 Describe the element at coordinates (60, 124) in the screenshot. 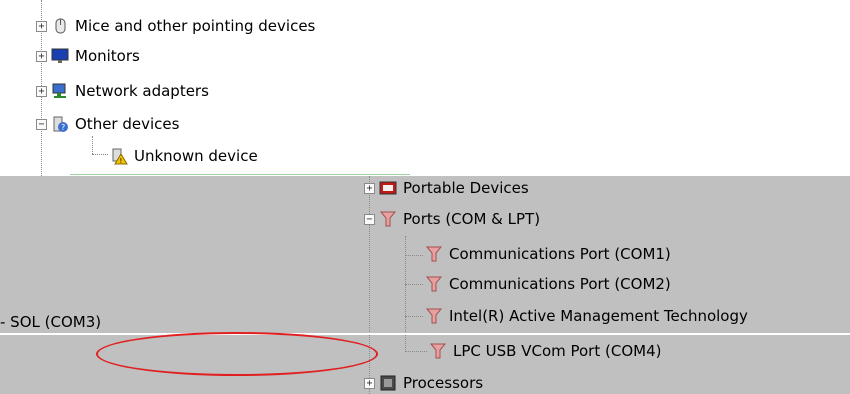

I see `other-devices-icon: ?` at that location.